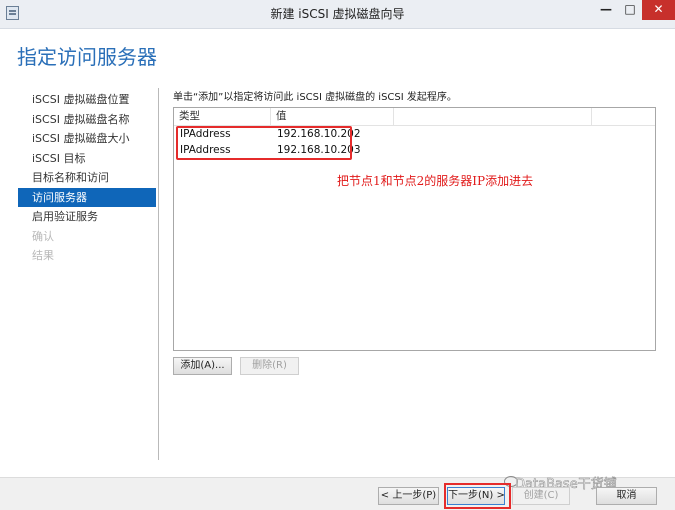 The height and width of the screenshot is (510, 675). Describe the element at coordinates (606, 10) in the screenshot. I see `minimize-button: —` at that location.